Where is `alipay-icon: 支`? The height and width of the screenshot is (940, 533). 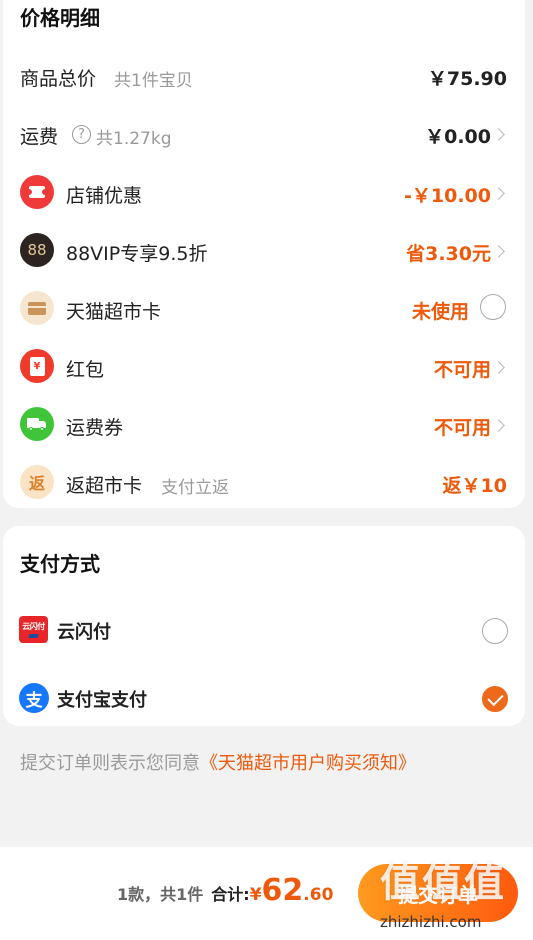 alipay-icon: 支 is located at coordinates (34, 698).